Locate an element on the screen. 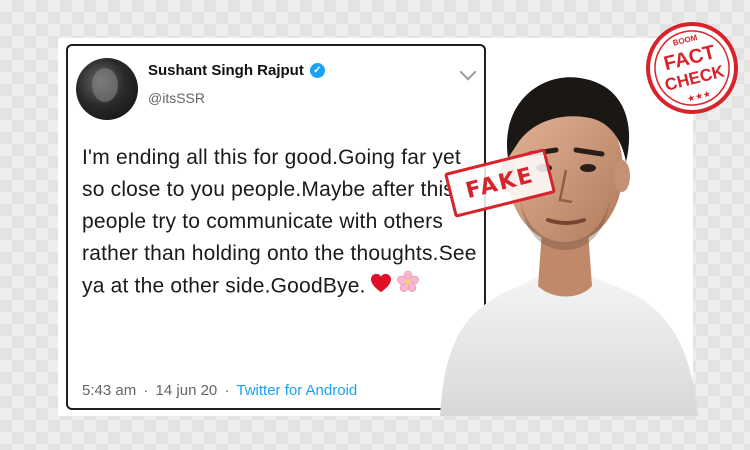 The width and height of the screenshot is (750, 450). avatar is located at coordinates (107, 89).